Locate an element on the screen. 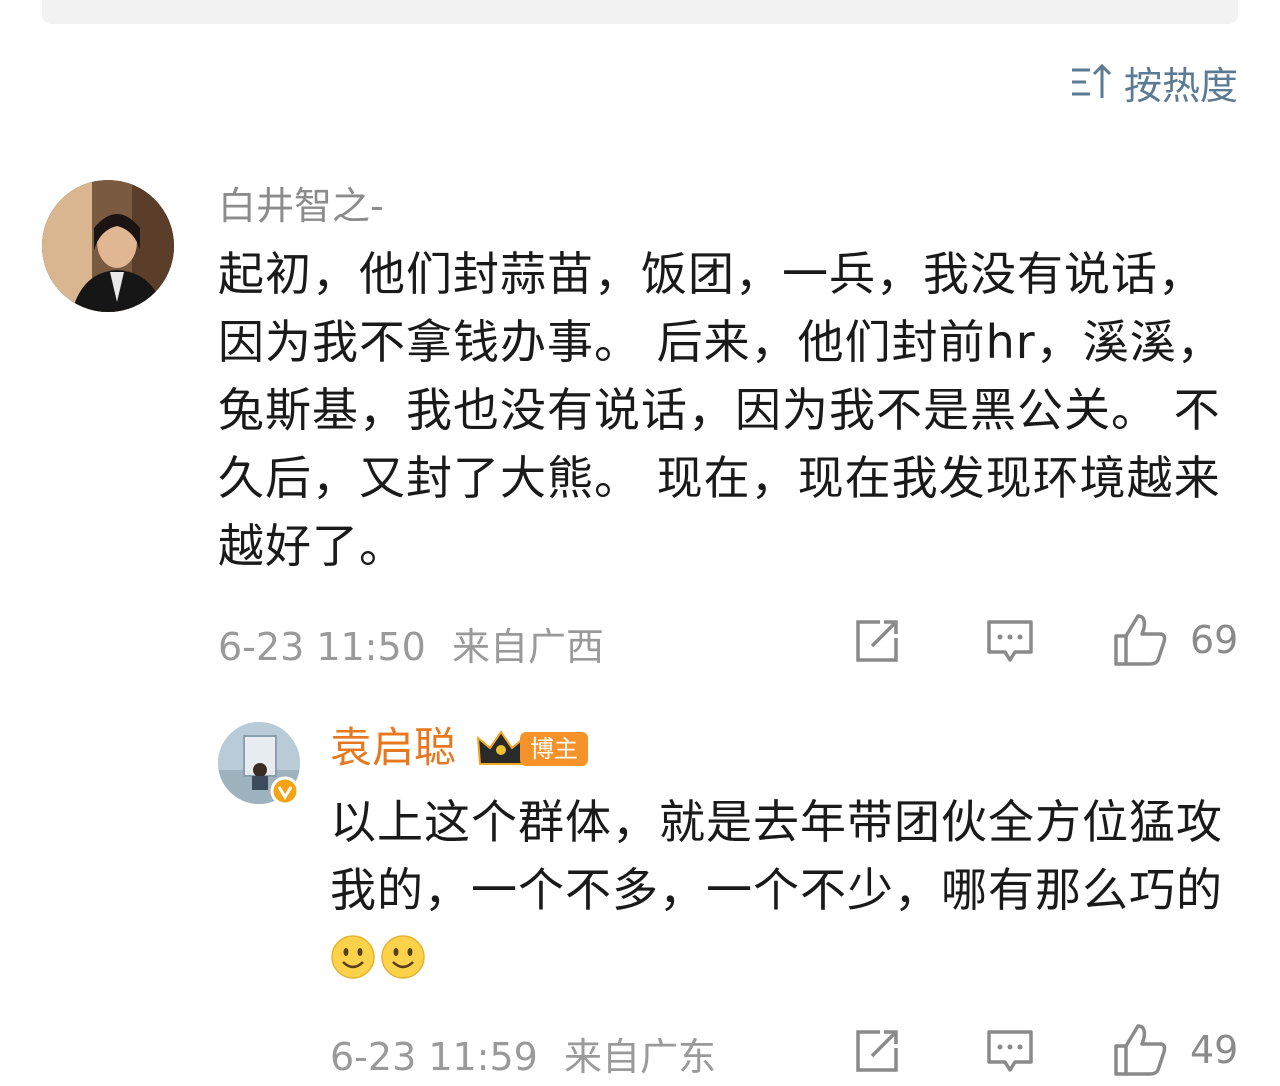  reply-text: 以上这个群体，就是去年带团伙全方位猛攻我的，一个不多，一个不少，哪有那么巧的 is located at coordinates (780, 890).